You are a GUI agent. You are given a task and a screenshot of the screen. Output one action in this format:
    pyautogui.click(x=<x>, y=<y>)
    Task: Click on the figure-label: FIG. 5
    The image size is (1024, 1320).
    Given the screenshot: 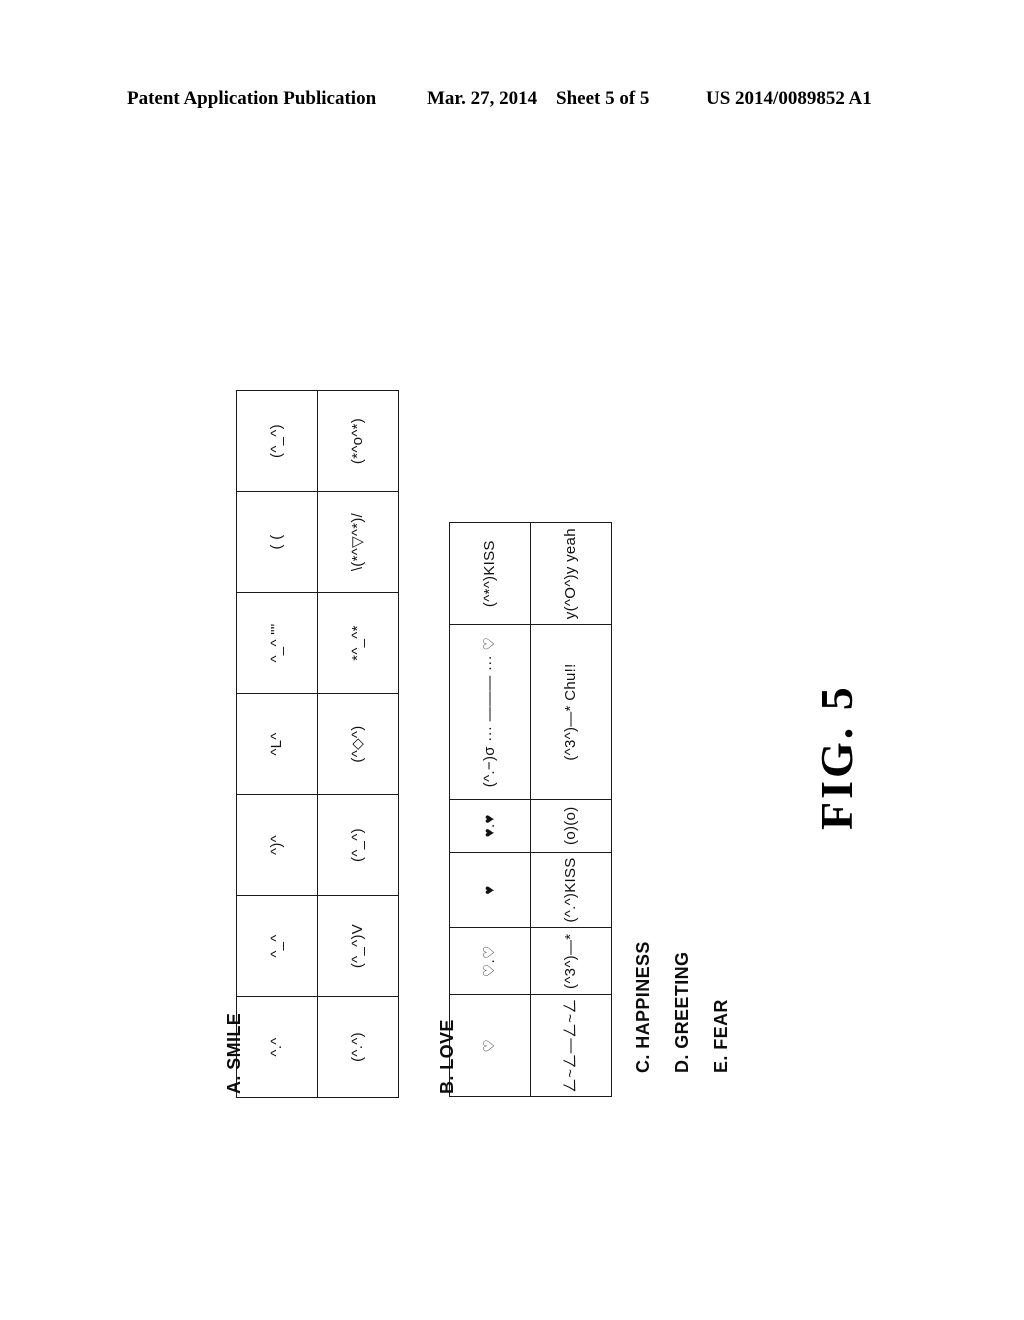 What is the action you would take?
    pyautogui.click(x=836, y=757)
    